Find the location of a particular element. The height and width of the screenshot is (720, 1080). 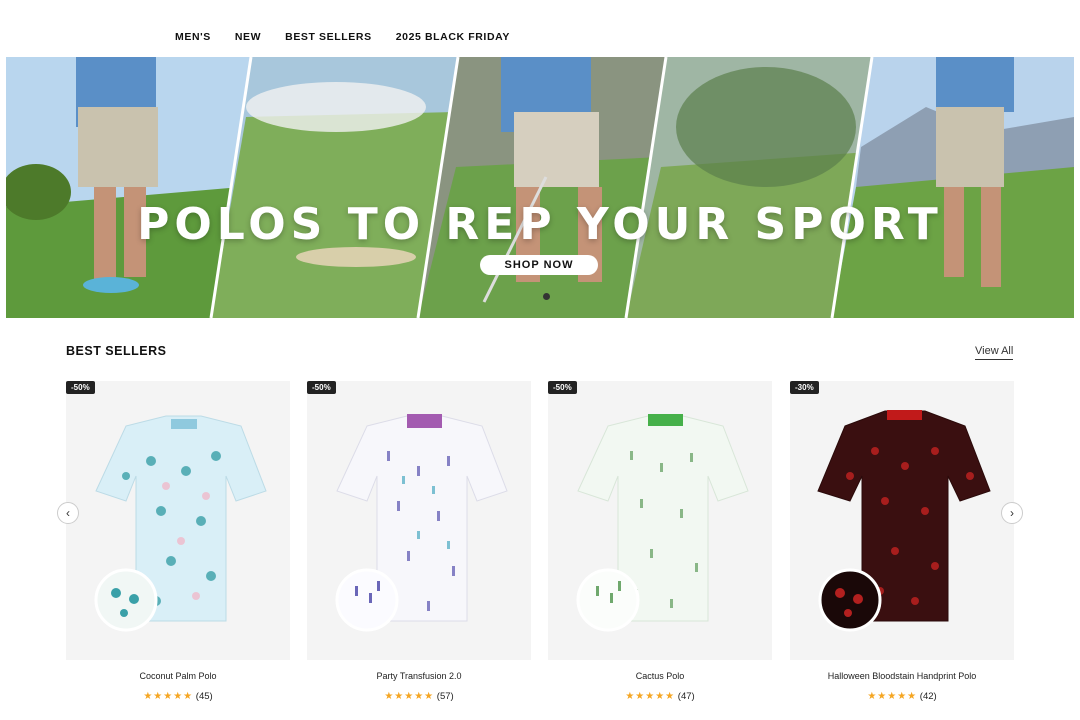

product-rating: ★★★★★ (57) is located at coordinates (419, 696).